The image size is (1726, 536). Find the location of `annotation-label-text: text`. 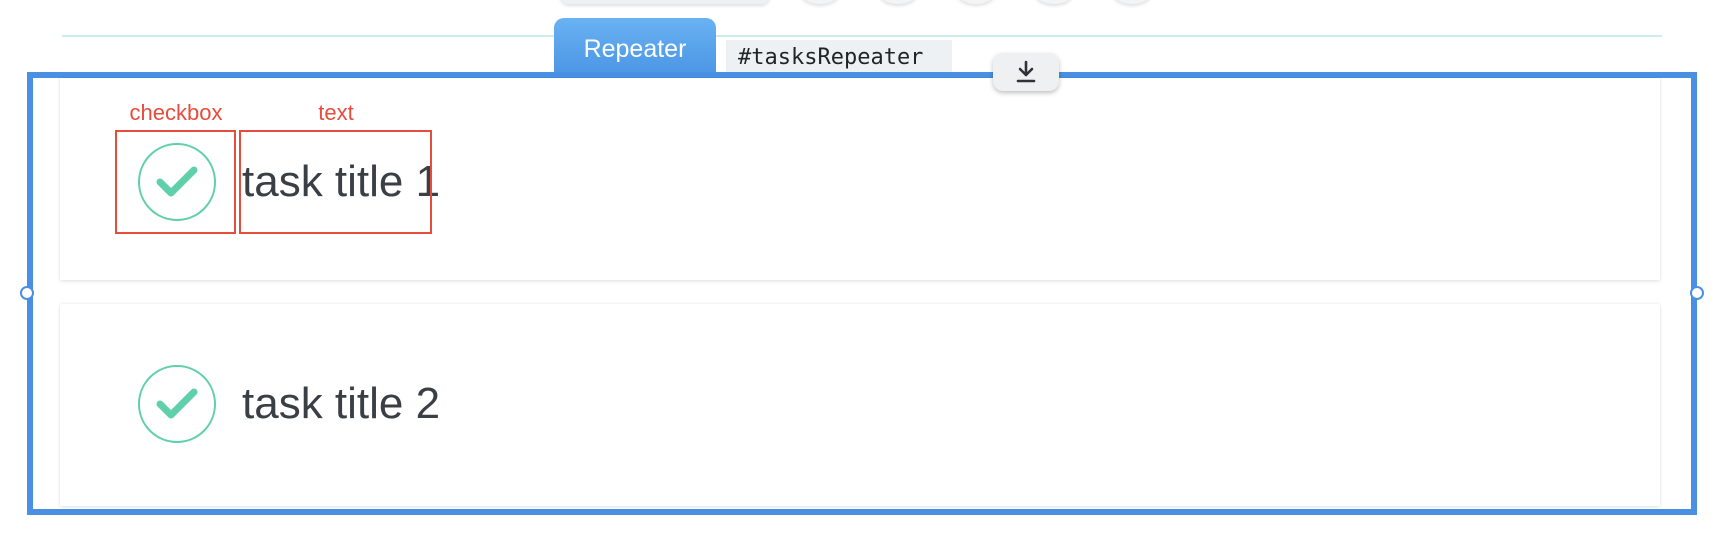

annotation-label-text: text is located at coordinates (336, 112).